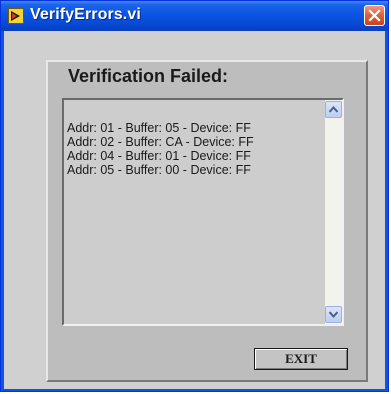  I want to click on panel-heading: Verification Failed:, so click(148, 76).